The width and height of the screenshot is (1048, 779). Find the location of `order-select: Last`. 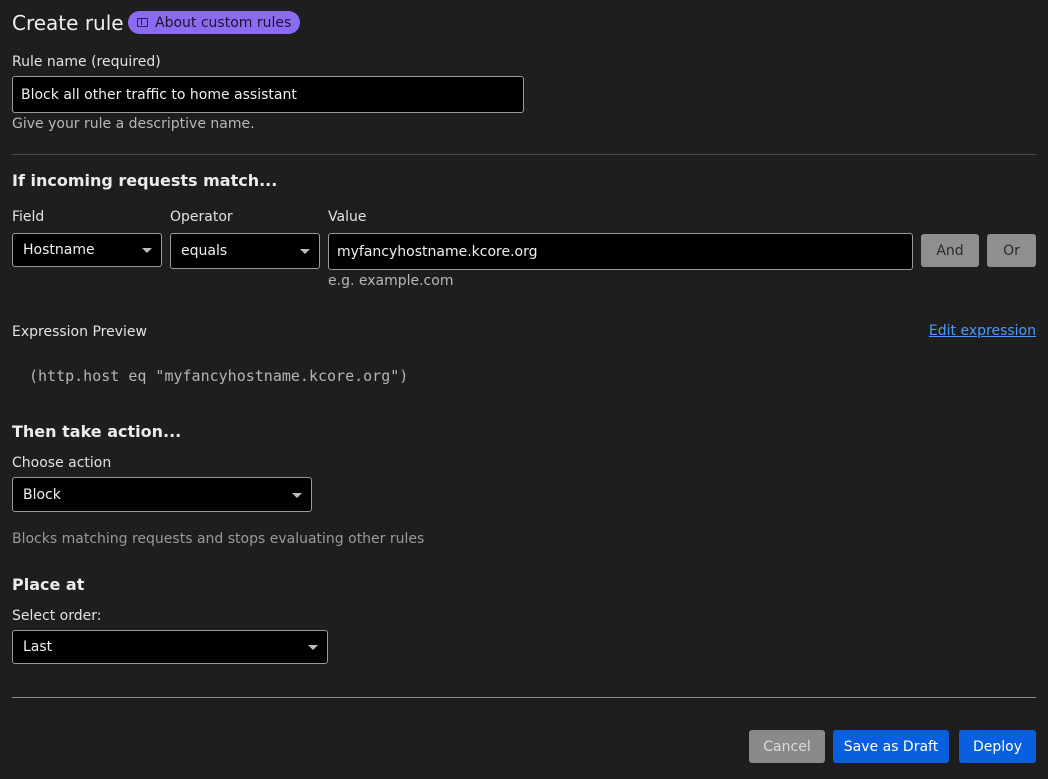

order-select: Last is located at coordinates (170, 647).